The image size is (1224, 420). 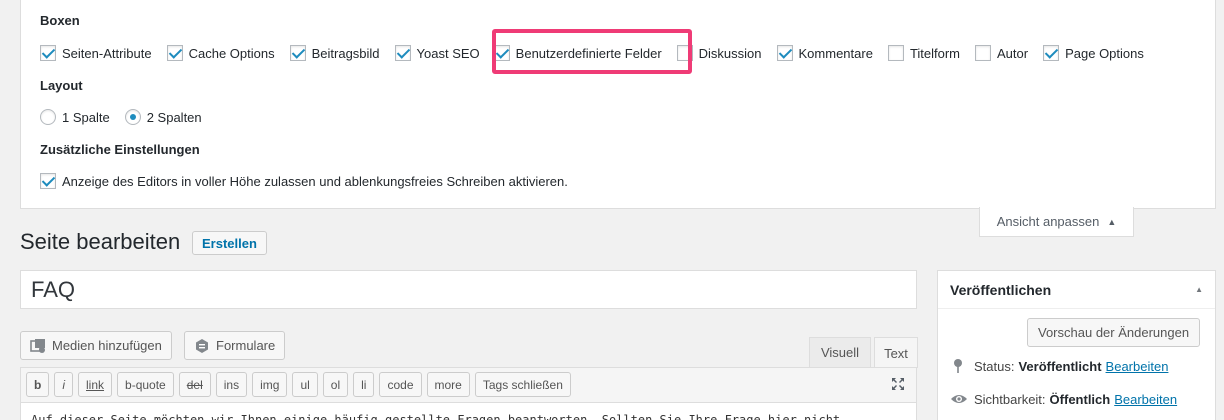 What do you see at coordinates (61, 85) in the screenshot?
I see `layout-heading: Layout` at bounding box center [61, 85].